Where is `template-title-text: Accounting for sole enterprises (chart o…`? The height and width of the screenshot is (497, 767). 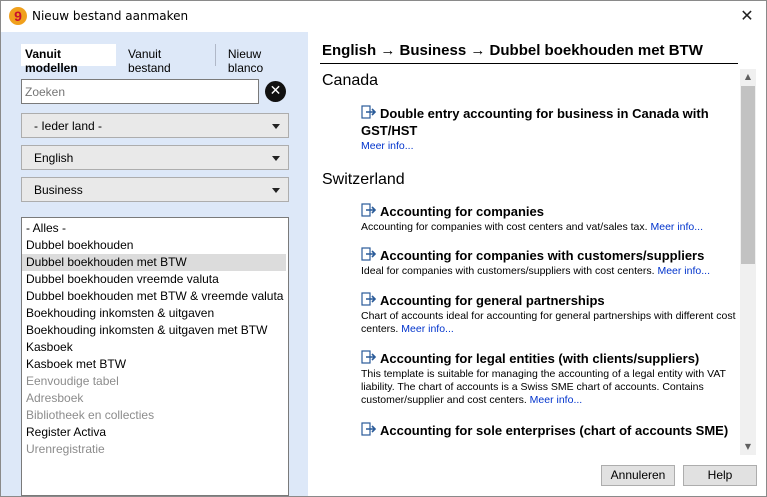 template-title-text: Accounting for sole enterprises (chart o… is located at coordinates (554, 430).